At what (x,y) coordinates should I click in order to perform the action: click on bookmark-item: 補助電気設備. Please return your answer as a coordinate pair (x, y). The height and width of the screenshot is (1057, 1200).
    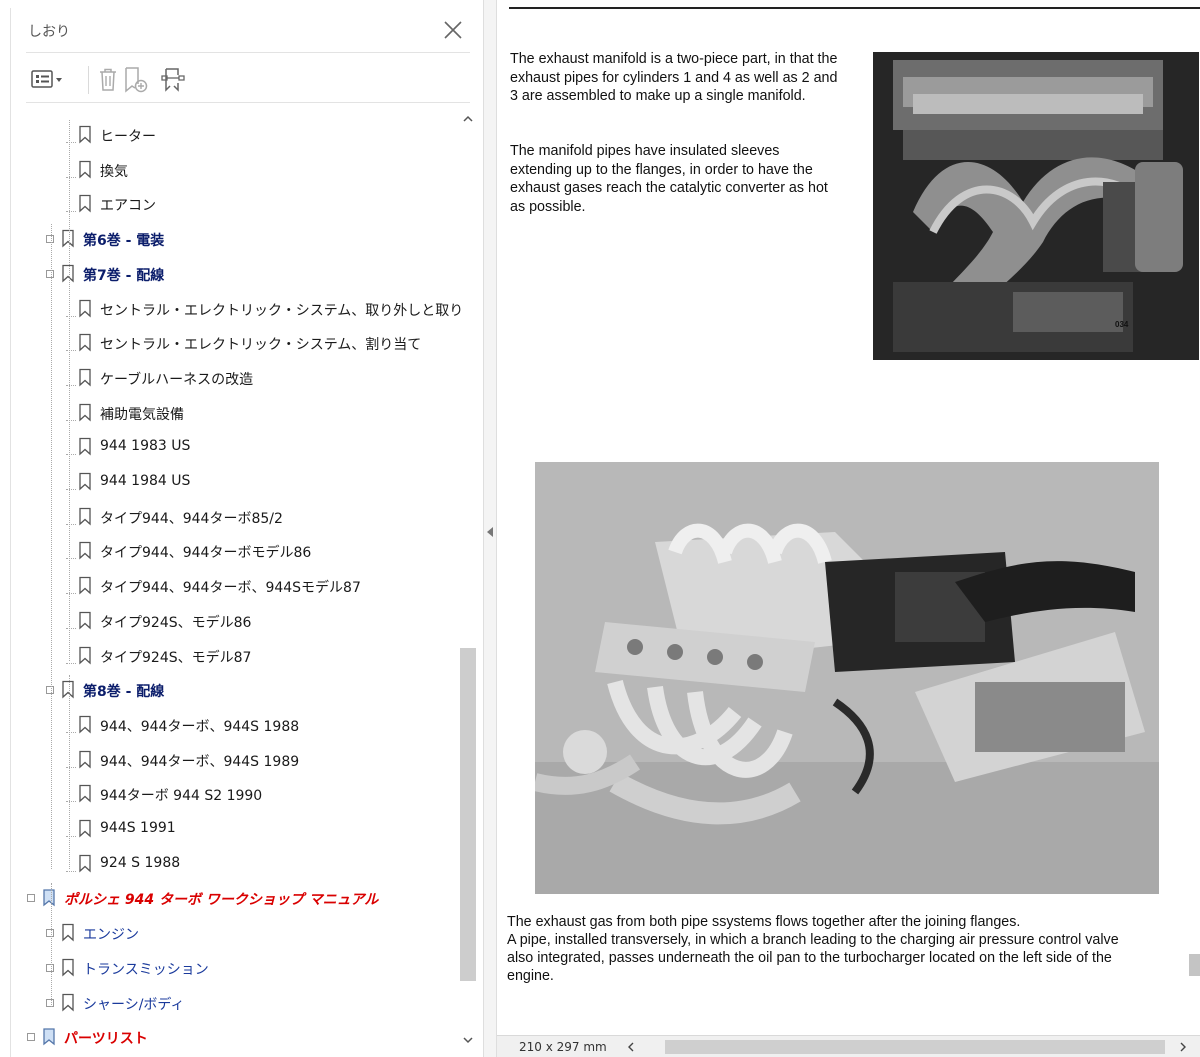
    Looking at the image, I should click on (236, 413).